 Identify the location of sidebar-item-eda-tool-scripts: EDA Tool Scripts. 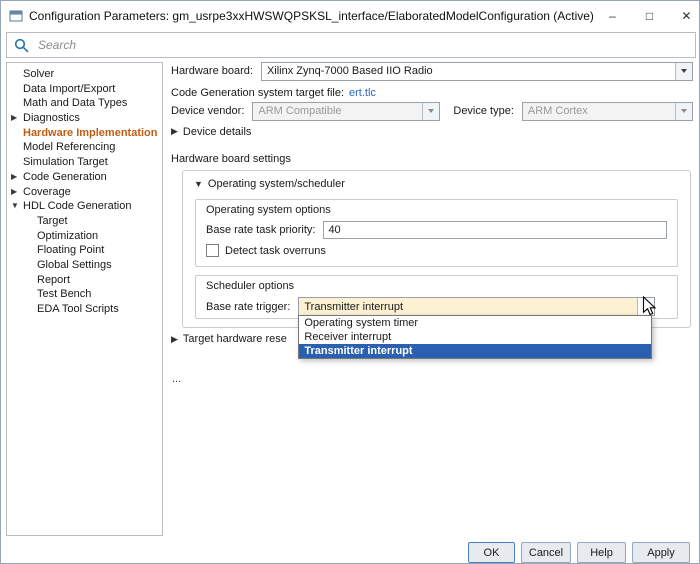
(84, 309).